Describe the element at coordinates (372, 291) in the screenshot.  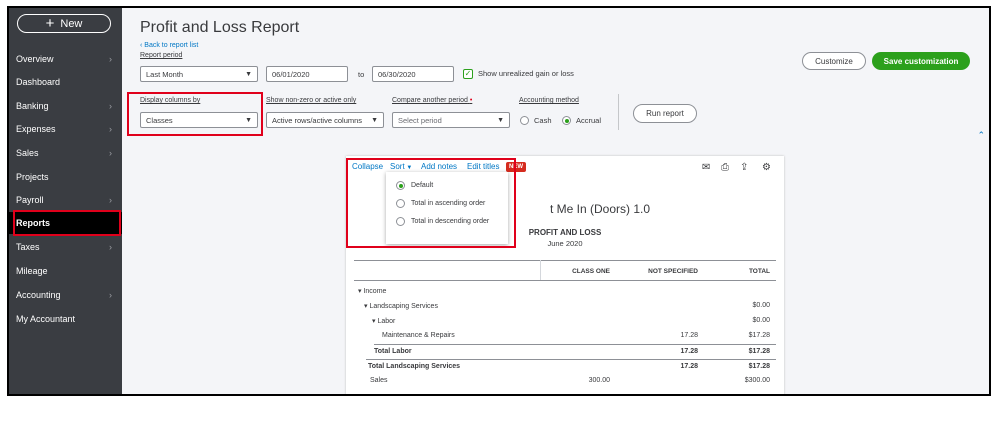
I see `row-label: ▾ Income` at that location.